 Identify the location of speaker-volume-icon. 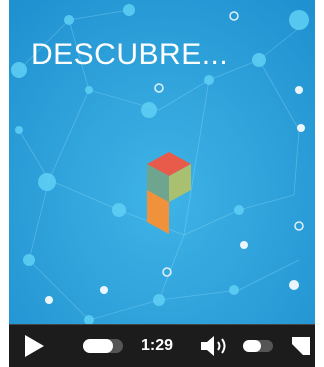
(213, 346).